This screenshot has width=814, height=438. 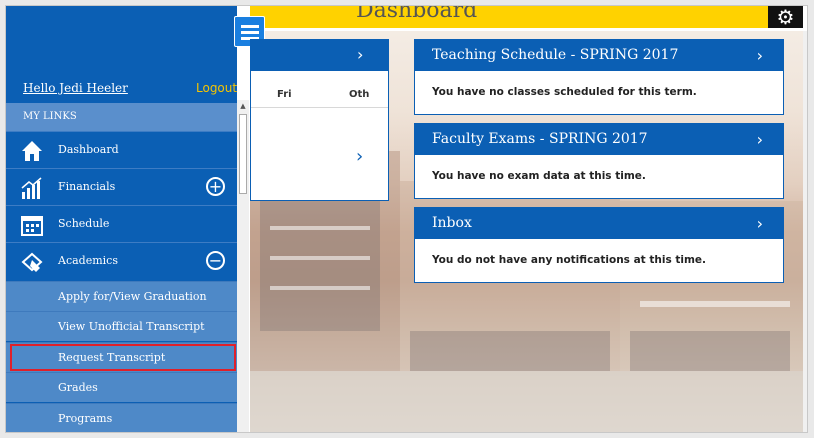 I want to click on divider, so click(x=319, y=107).